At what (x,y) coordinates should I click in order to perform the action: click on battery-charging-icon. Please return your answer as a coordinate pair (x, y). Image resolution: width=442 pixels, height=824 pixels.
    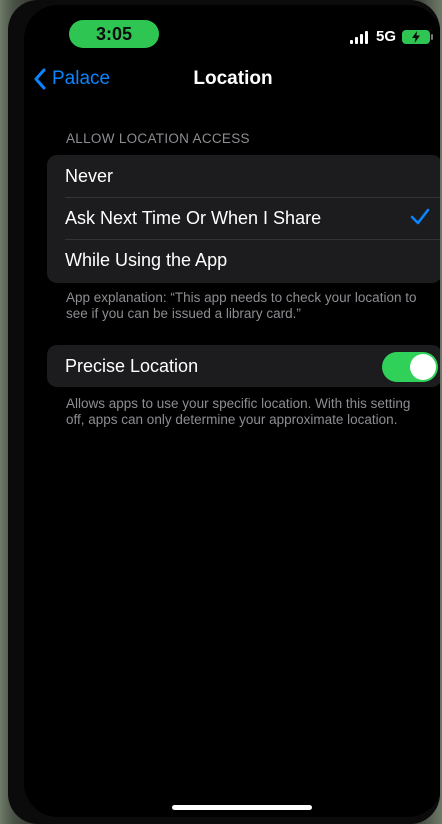
    Looking at the image, I should click on (417, 37).